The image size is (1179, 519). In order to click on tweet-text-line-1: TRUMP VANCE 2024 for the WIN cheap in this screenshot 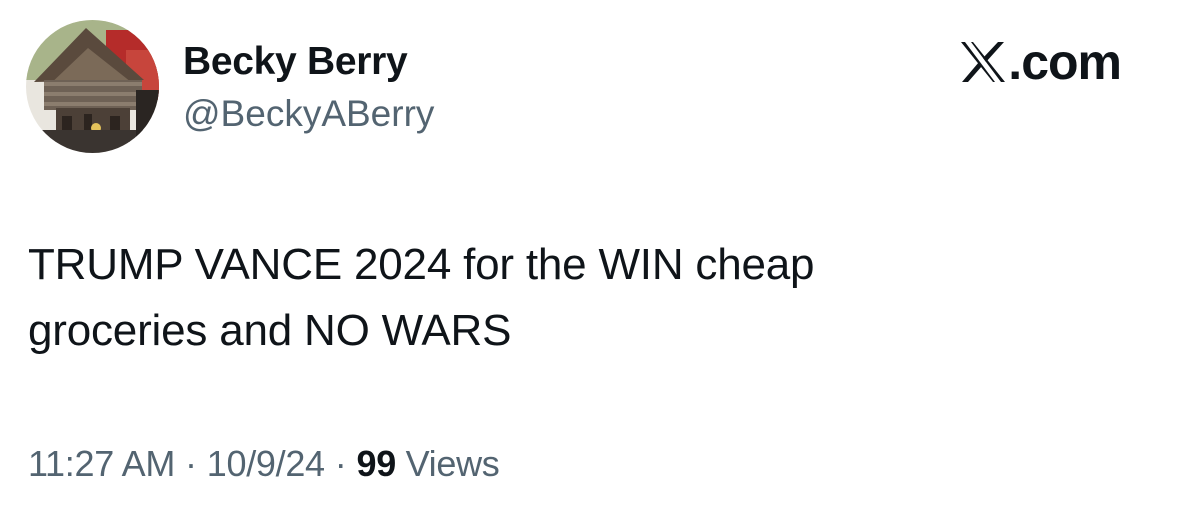, I will do `click(421, 264)`.